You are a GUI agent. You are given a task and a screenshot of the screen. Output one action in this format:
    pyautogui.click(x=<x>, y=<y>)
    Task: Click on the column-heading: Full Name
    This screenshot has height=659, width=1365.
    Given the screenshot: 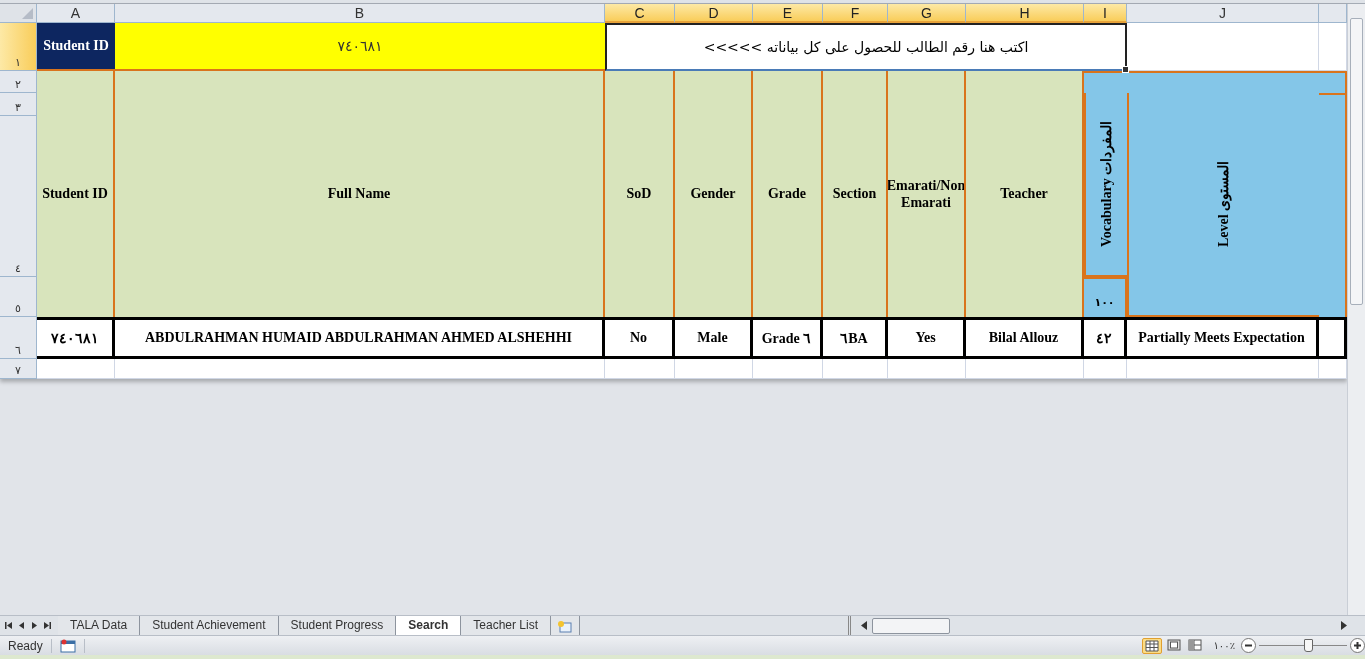 What is the action you would take?
    pyautogui.click(x=360, y=194)
    